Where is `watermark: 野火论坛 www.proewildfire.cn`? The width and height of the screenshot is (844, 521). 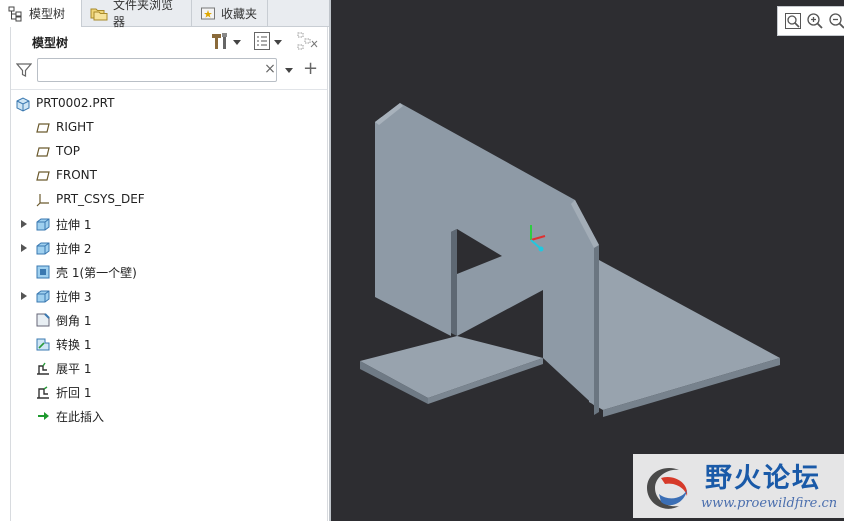
watermark: 野火论坛 www.proewildfire.cn is located at coordinates (738, 486).